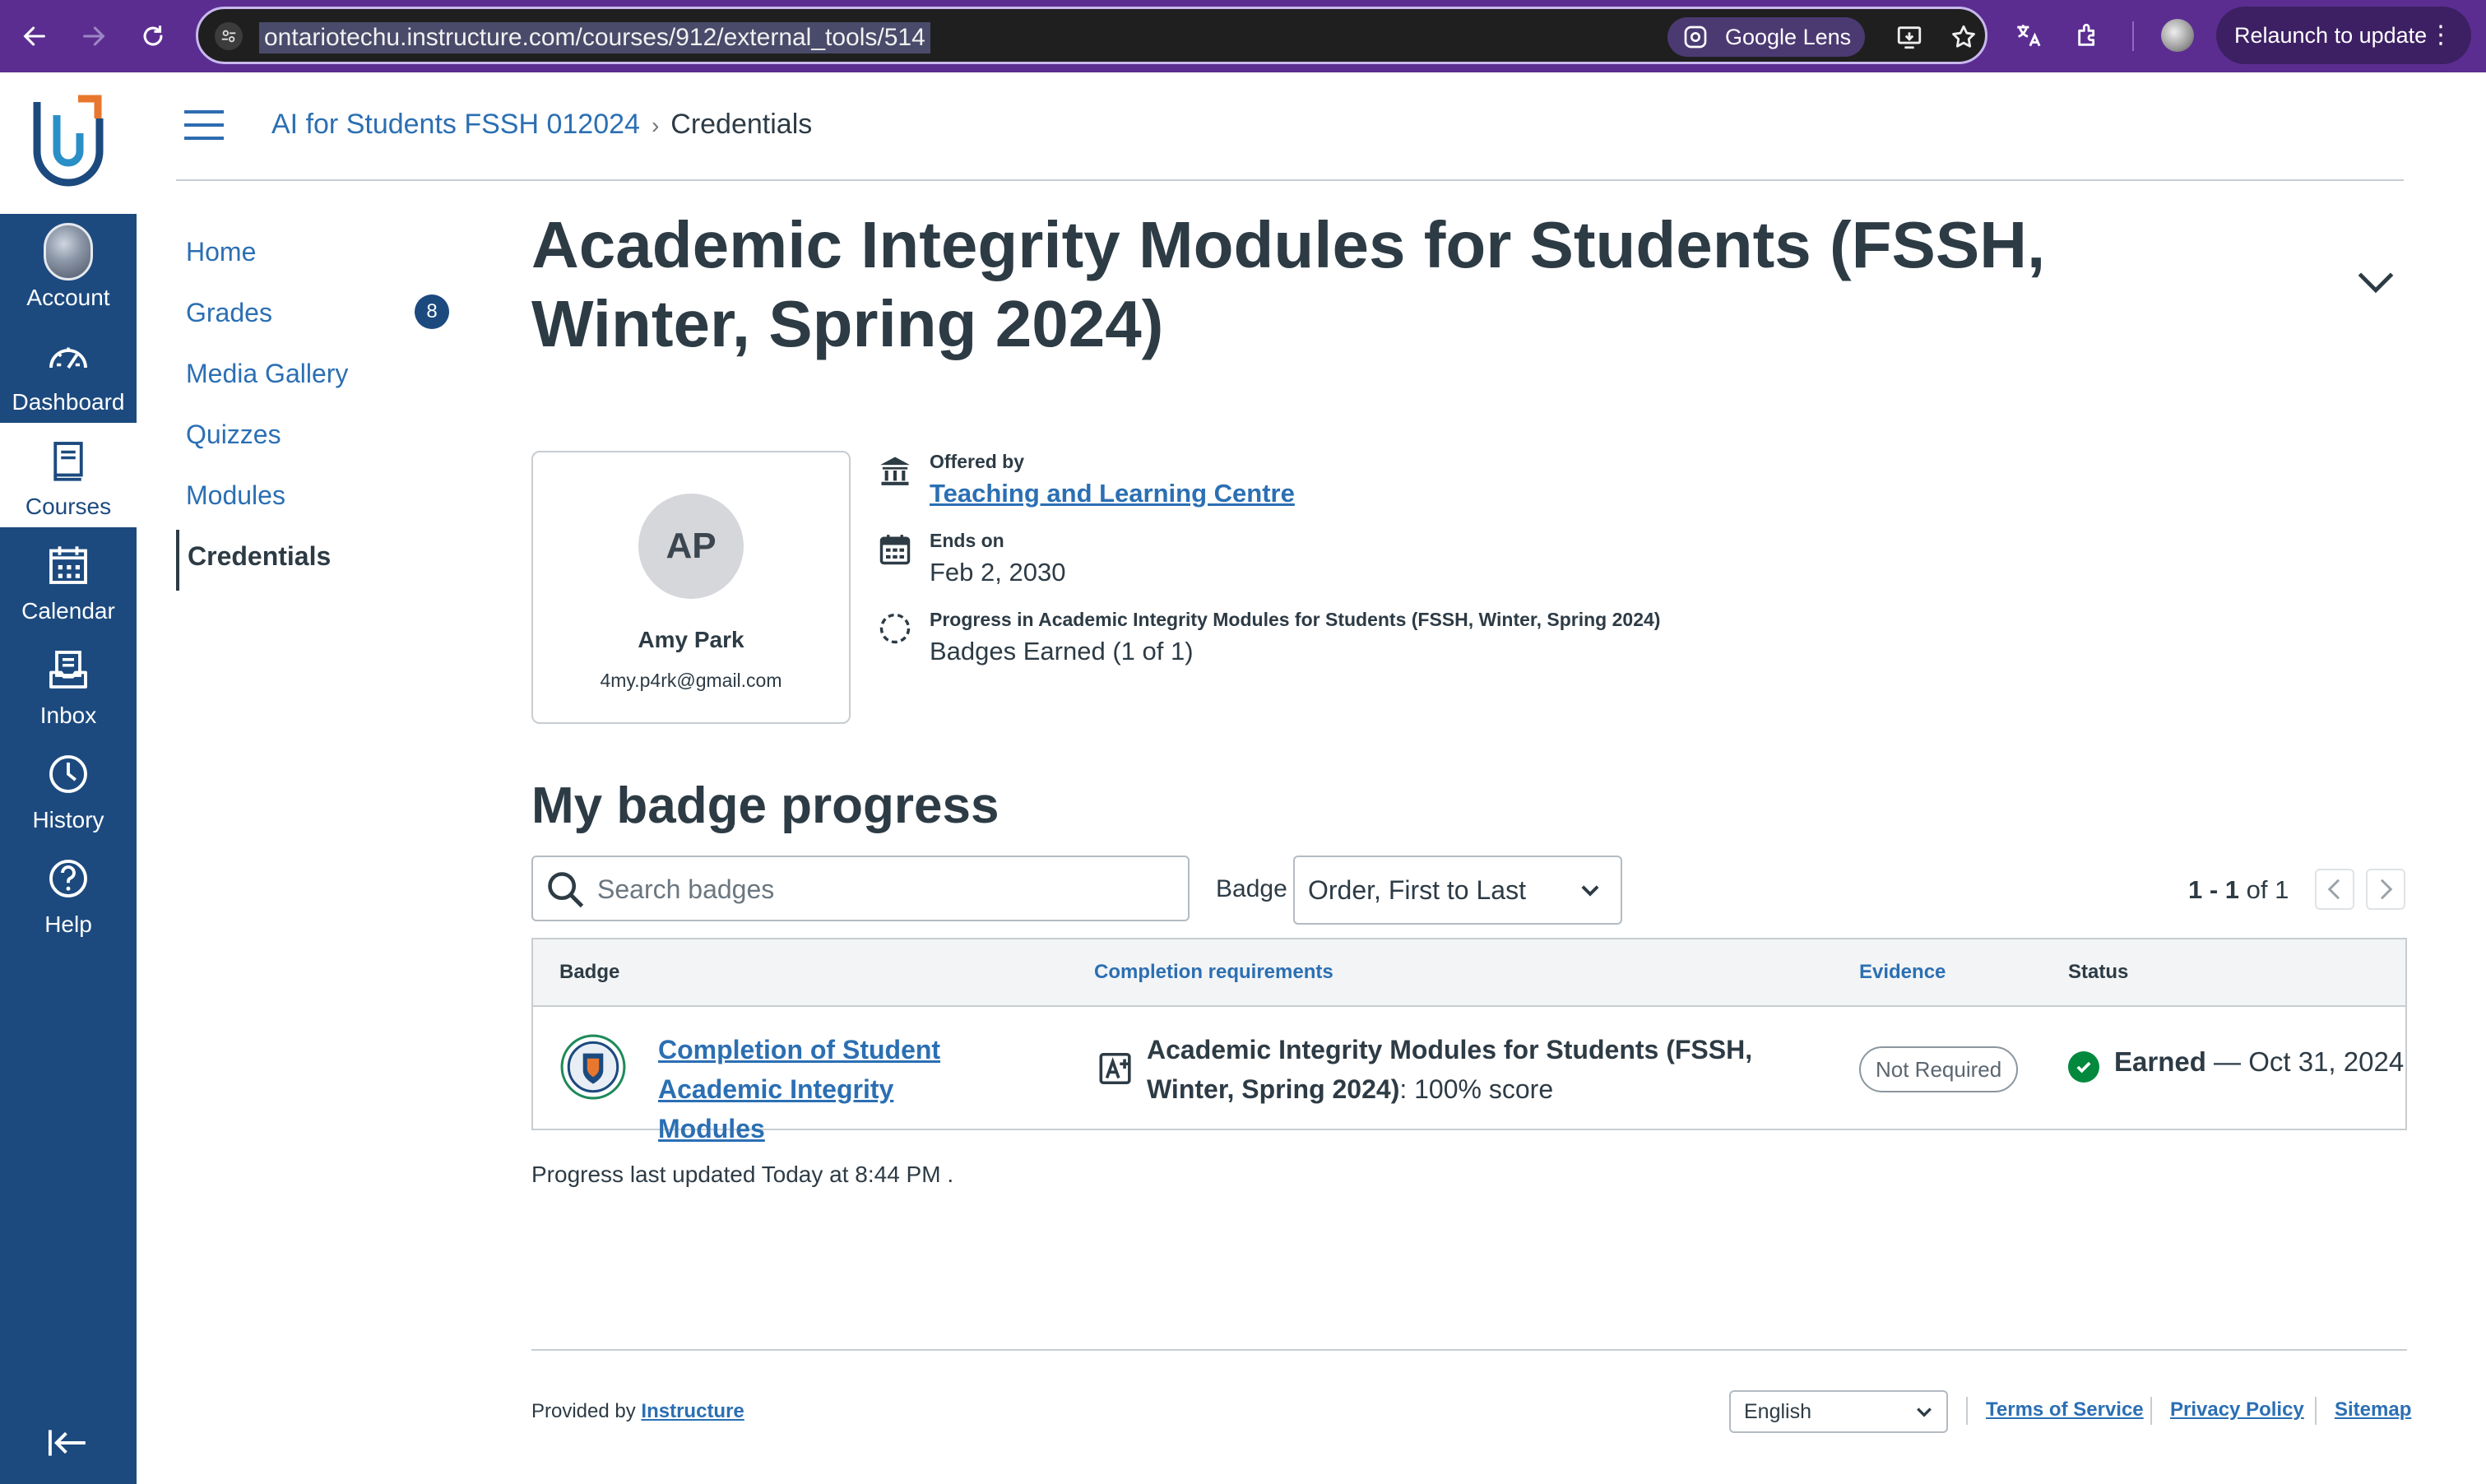 Image resolution: width=2486 pixels, height=1484 pixels. I want to click on nav-dashboard: Dashboard, so click(68, 370).